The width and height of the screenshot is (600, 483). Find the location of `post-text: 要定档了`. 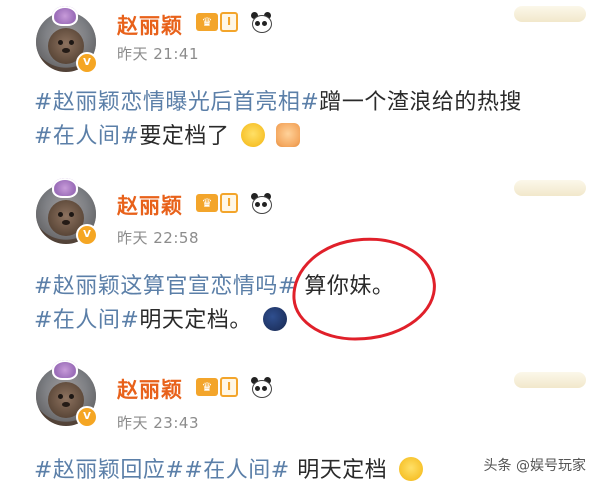

post-text: 要定档了 is located at coordinates (184, 136).